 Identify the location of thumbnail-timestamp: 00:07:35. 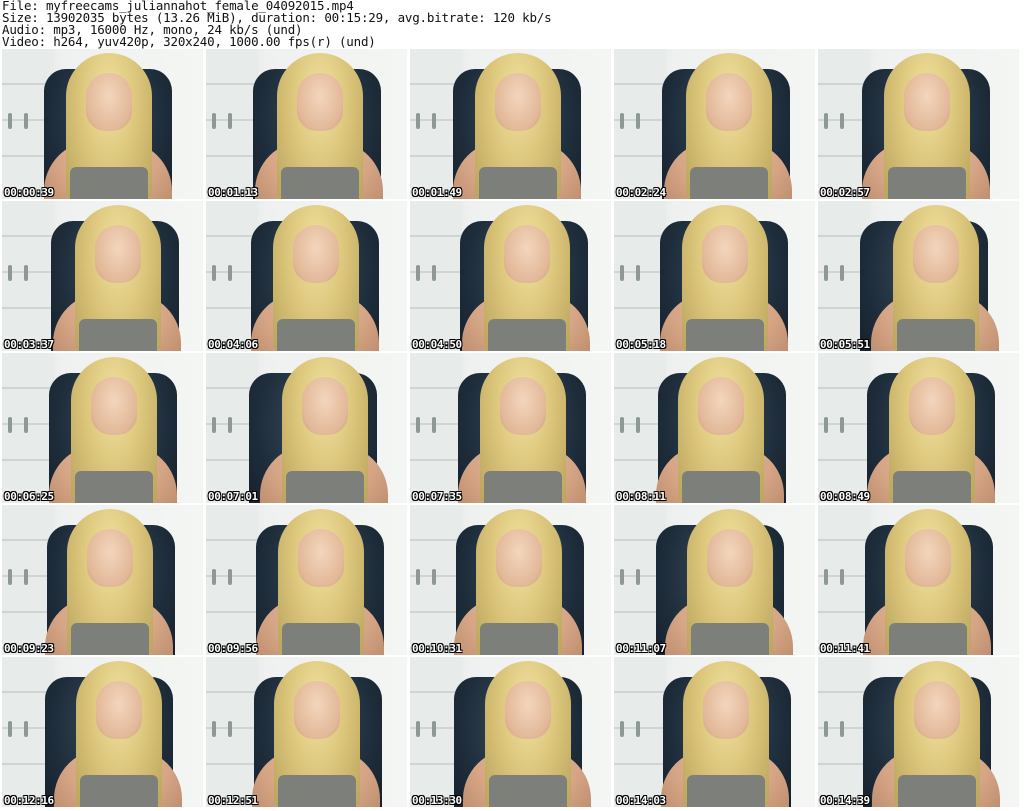
(437, 496).